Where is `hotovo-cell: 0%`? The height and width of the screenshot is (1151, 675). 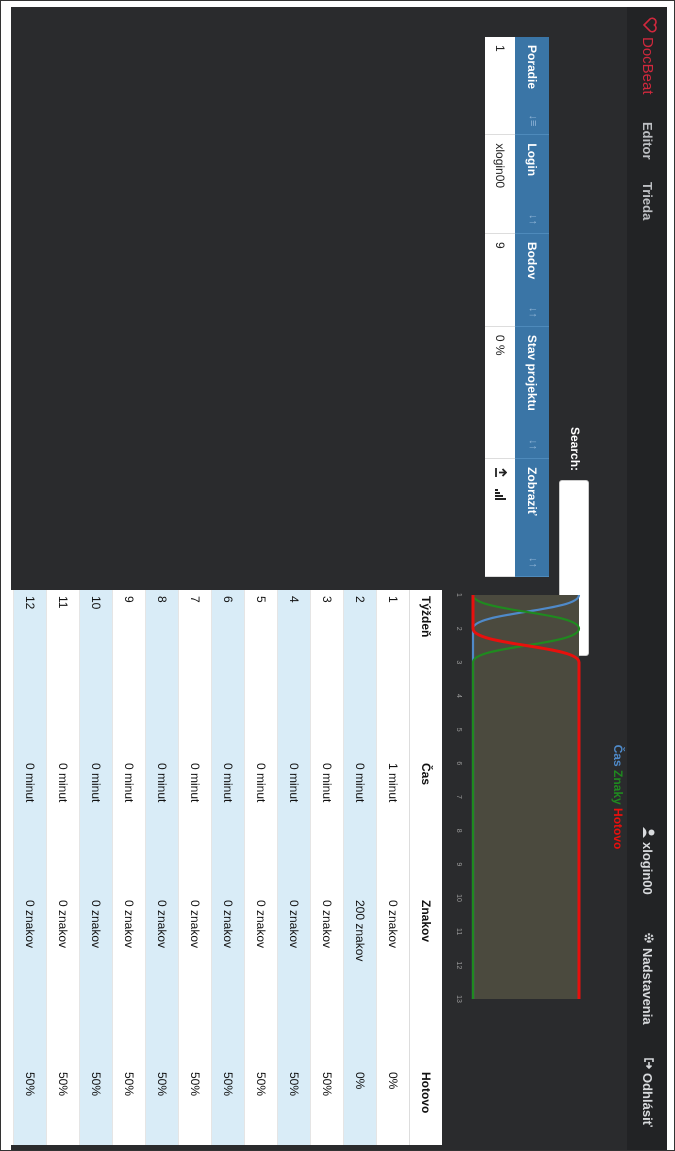 hotovo-cell: 0% is located at coordinates (393, 1105).